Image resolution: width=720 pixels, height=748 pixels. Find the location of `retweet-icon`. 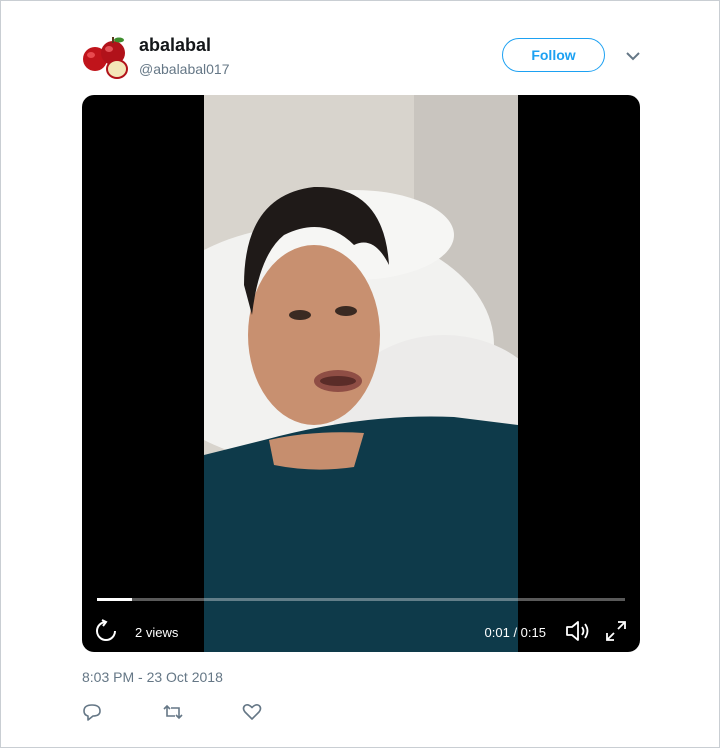

retweet-icon is located at coordinates (173, 712).